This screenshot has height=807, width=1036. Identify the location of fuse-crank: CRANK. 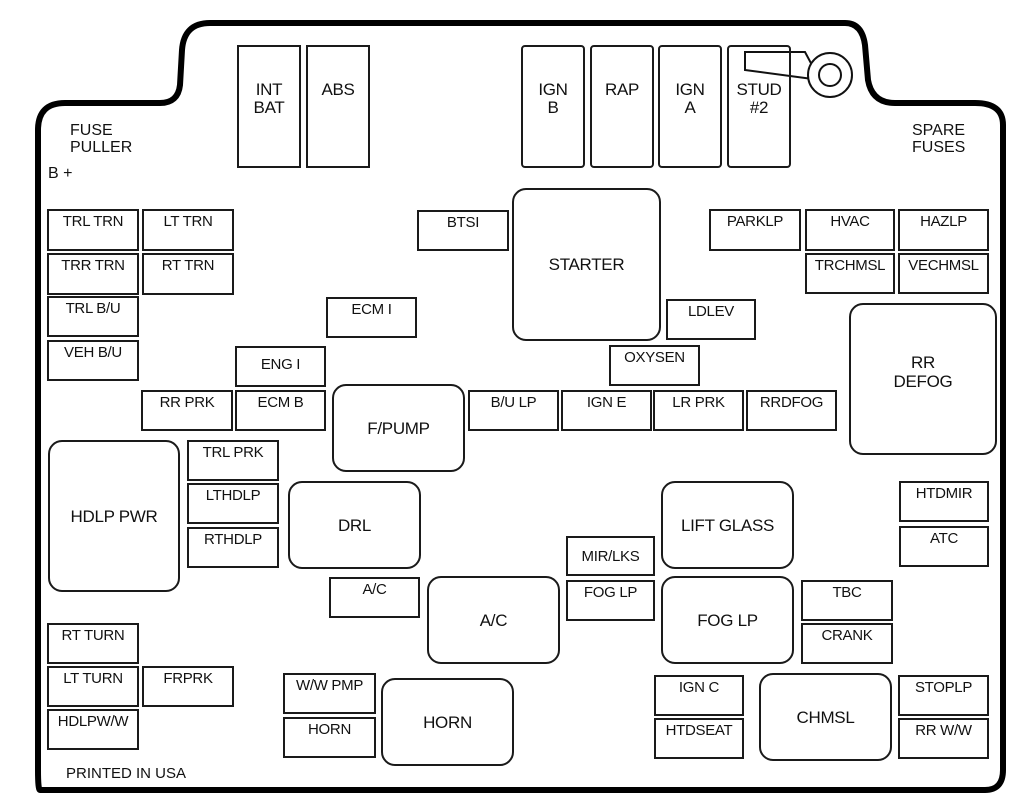
(847, 643).